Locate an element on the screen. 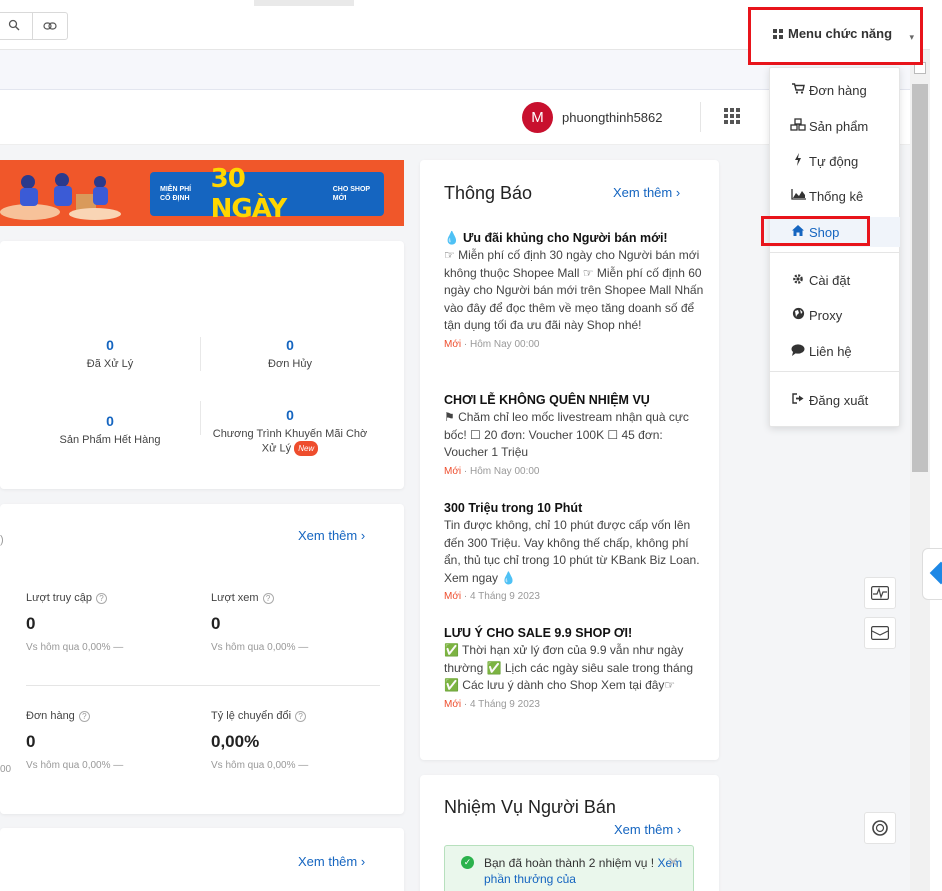  close-icon: ✕ is located at coordinates (673, 862).